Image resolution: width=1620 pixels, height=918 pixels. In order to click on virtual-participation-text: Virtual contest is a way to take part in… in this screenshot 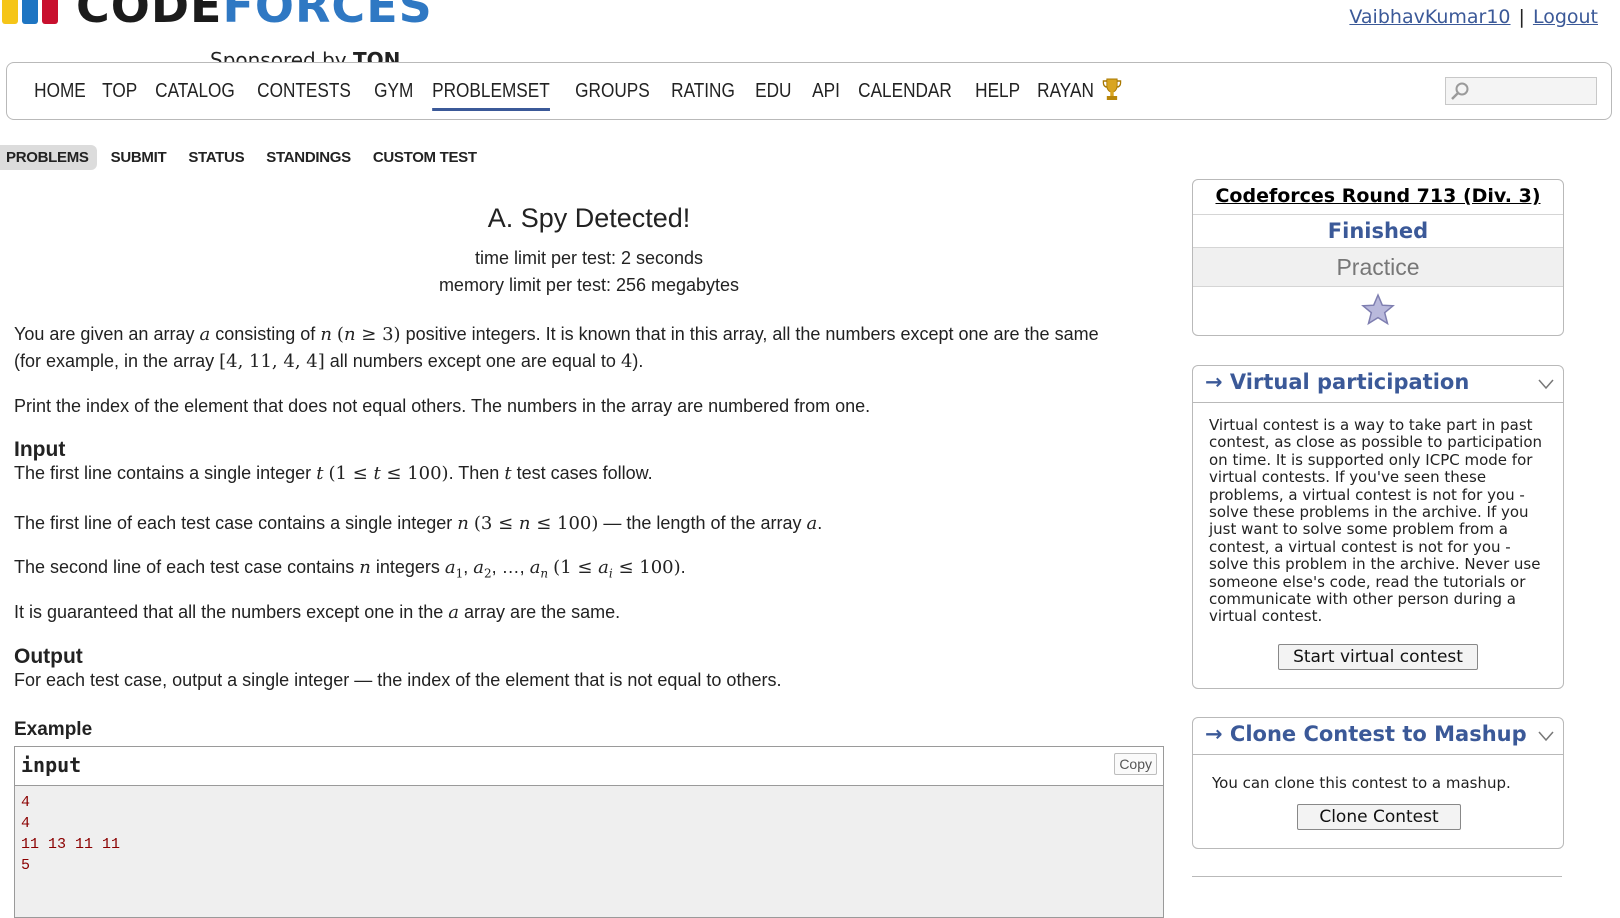, I will do `click(1376, 521)`.